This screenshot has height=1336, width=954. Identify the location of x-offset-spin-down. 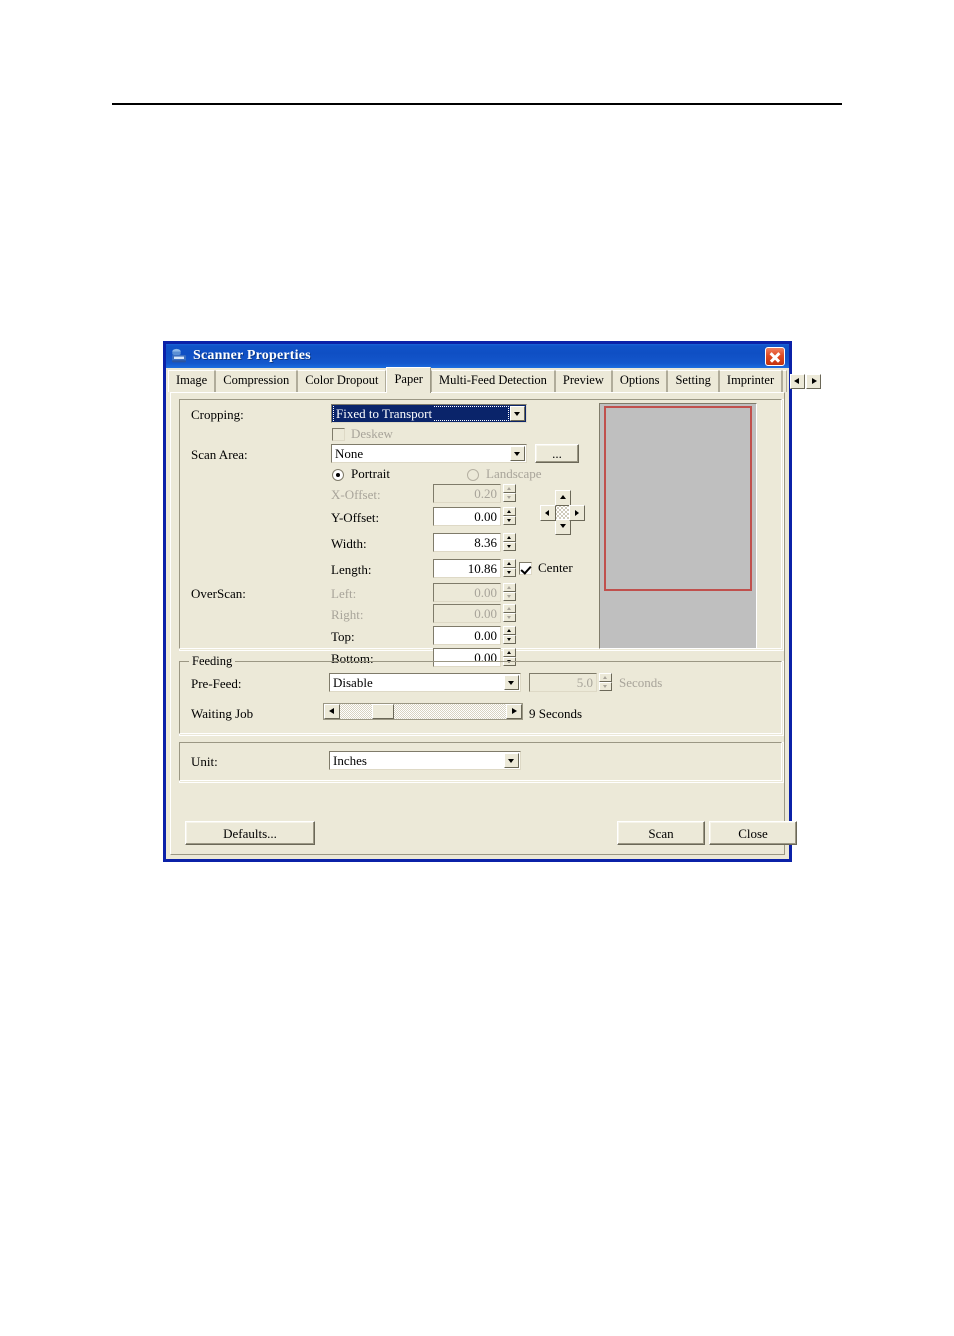
(509, 497).